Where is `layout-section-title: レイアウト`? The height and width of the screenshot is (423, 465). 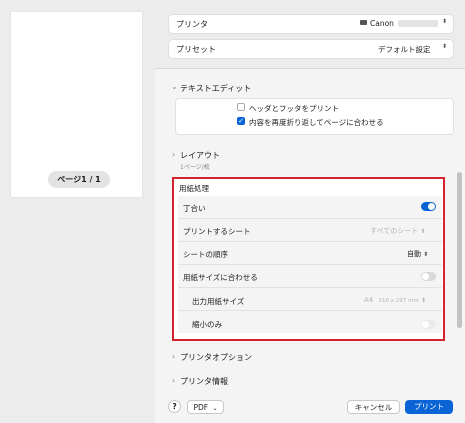
layout-section-title: レイアウト is located at coordinates (200, 155).